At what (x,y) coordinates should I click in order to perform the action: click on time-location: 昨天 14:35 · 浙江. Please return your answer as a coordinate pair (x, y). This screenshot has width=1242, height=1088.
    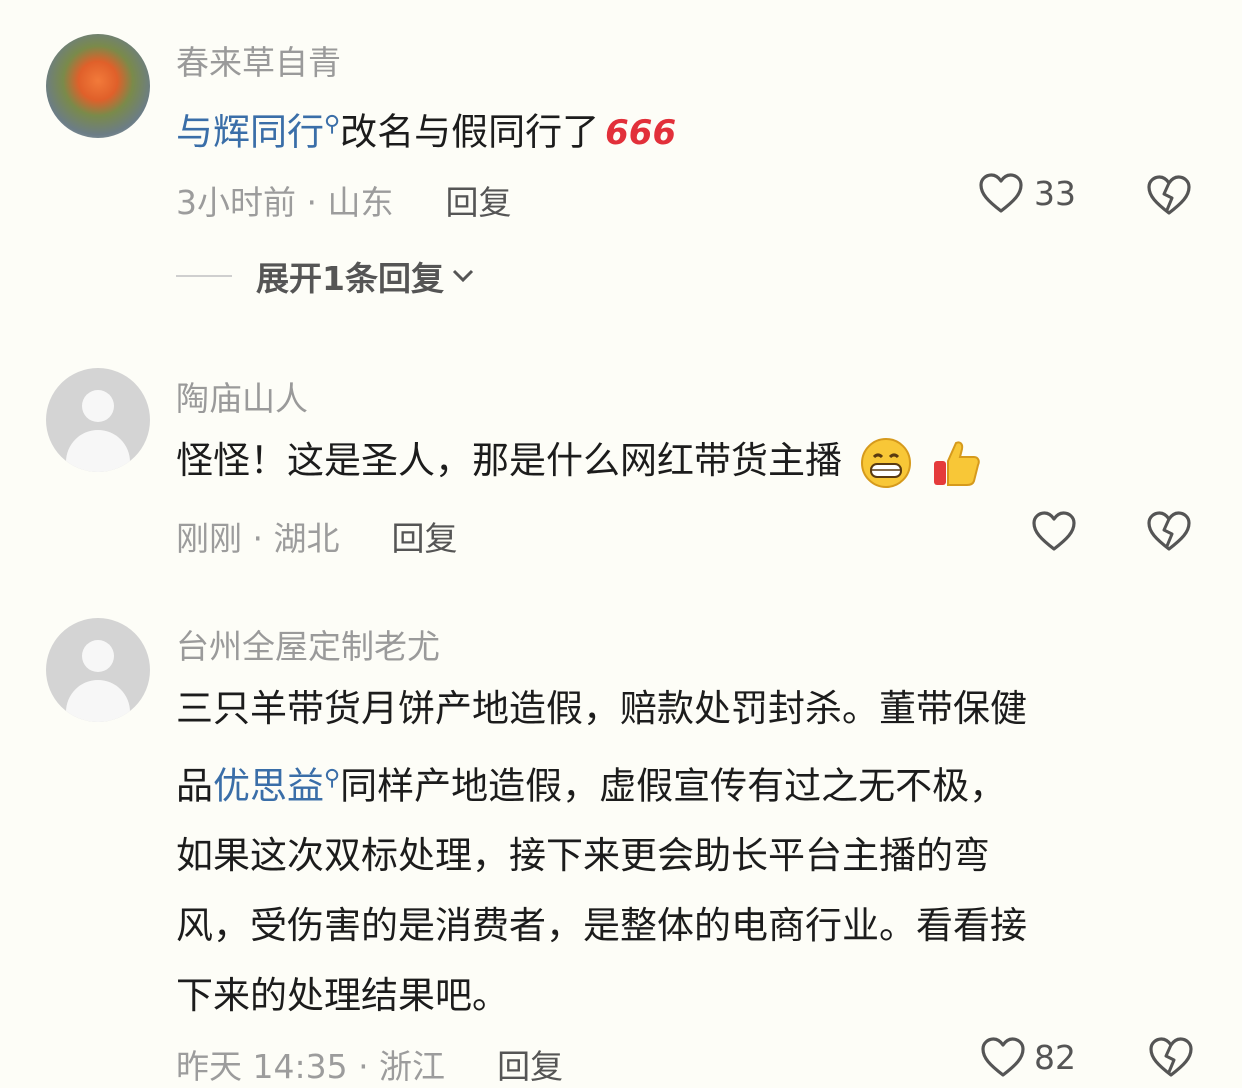
    Looking at the image, I should click on (311, 1066).